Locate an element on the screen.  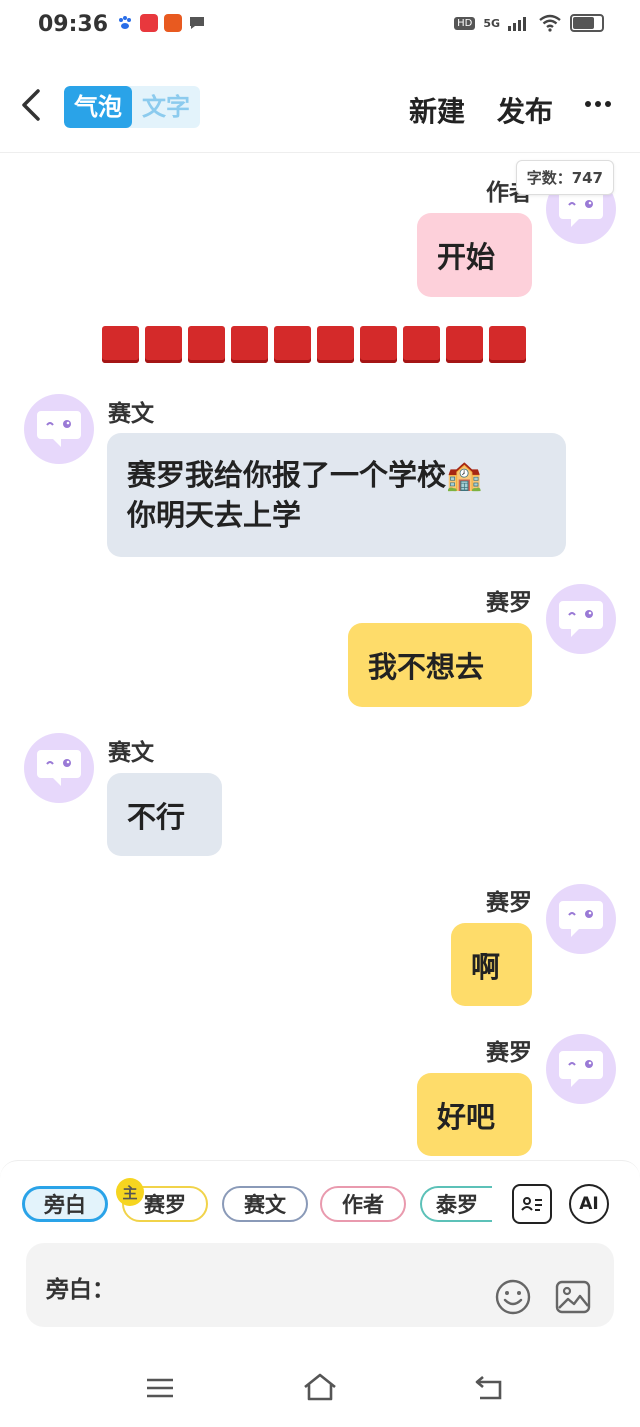
back-nav-button is located at coordinates (489, 1390).